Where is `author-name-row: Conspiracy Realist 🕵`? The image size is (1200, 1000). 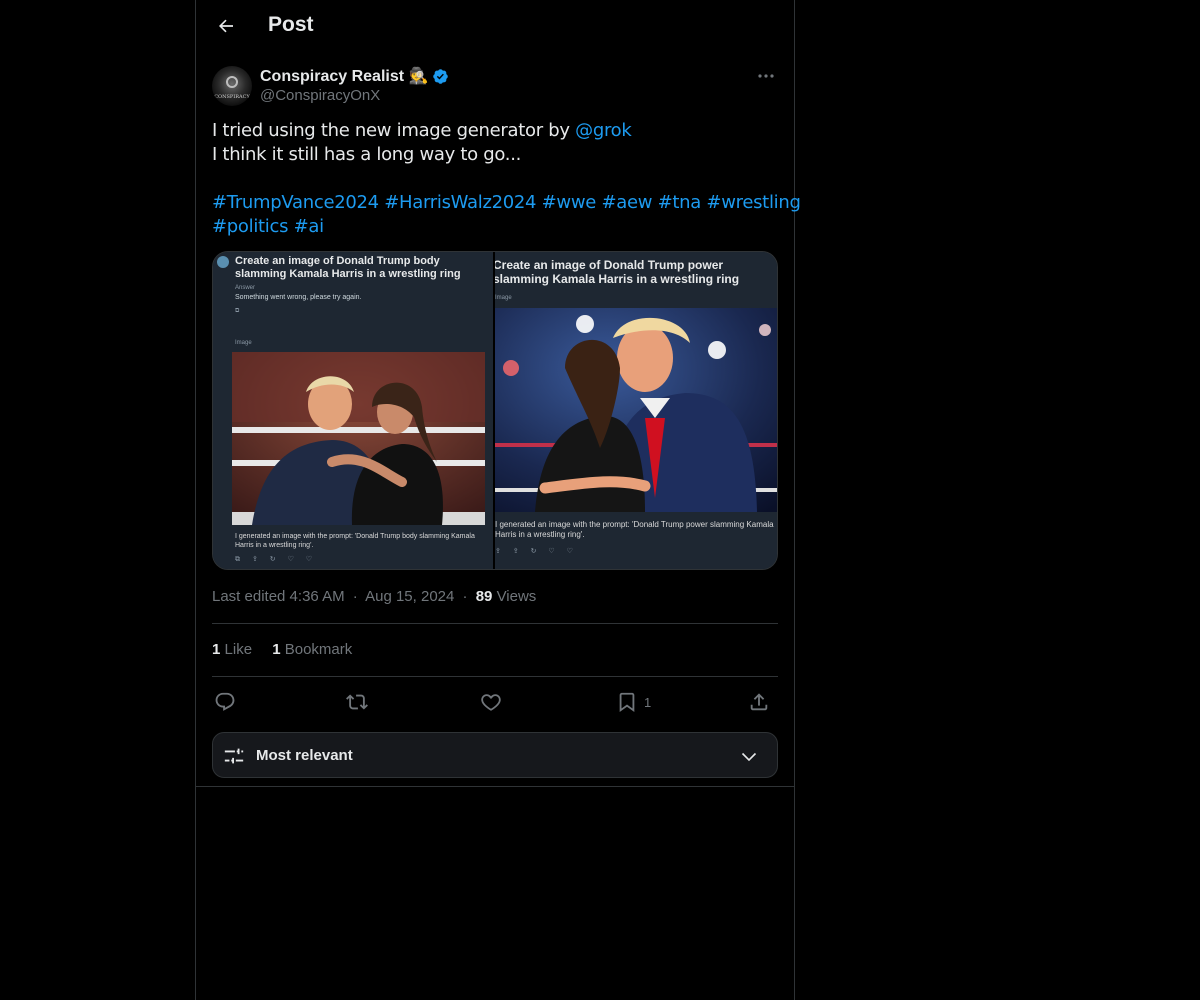
author-name-row: Conspiracy Realist 🕵 is located at coordinates (354, 76).